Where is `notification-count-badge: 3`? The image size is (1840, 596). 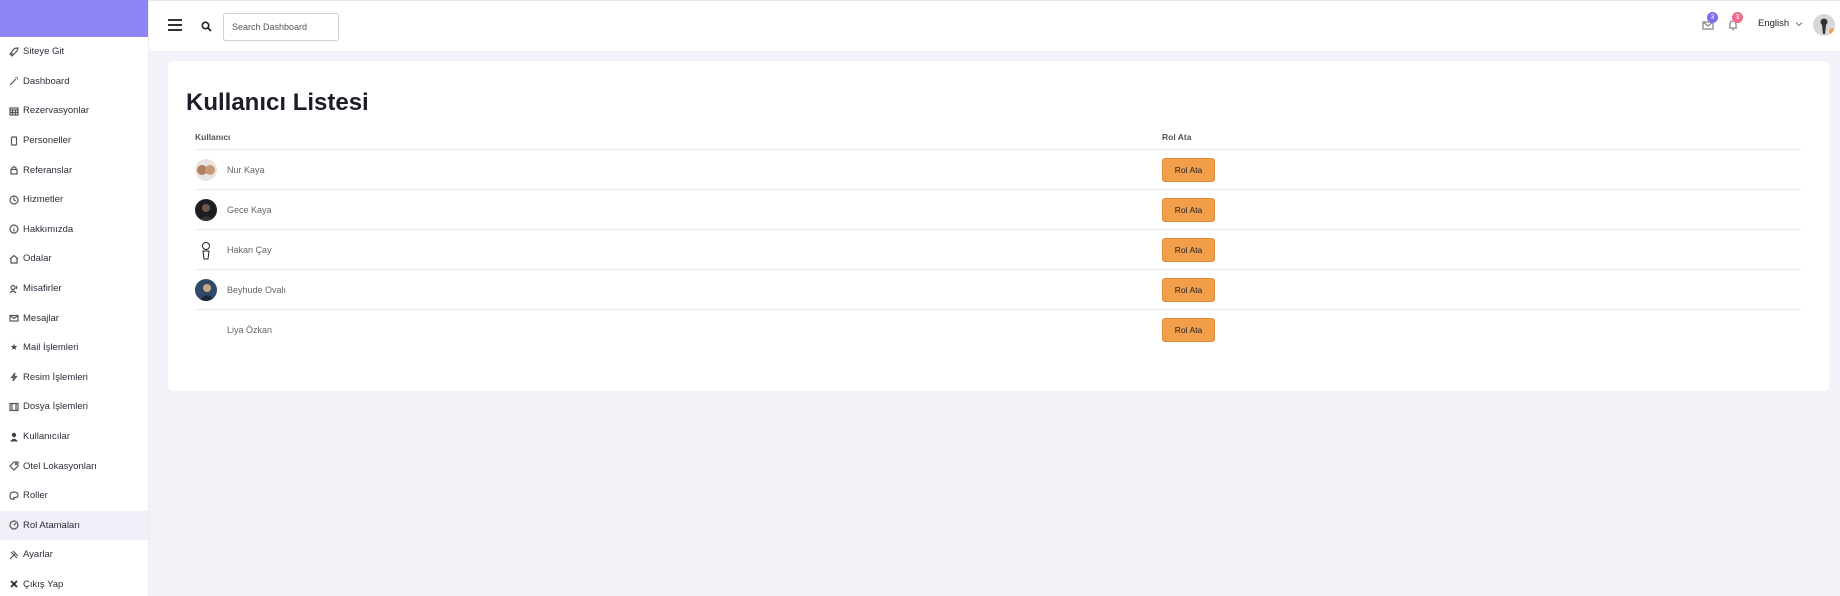 notification-count-badge: 3 is located at coordinates (1737, 17).